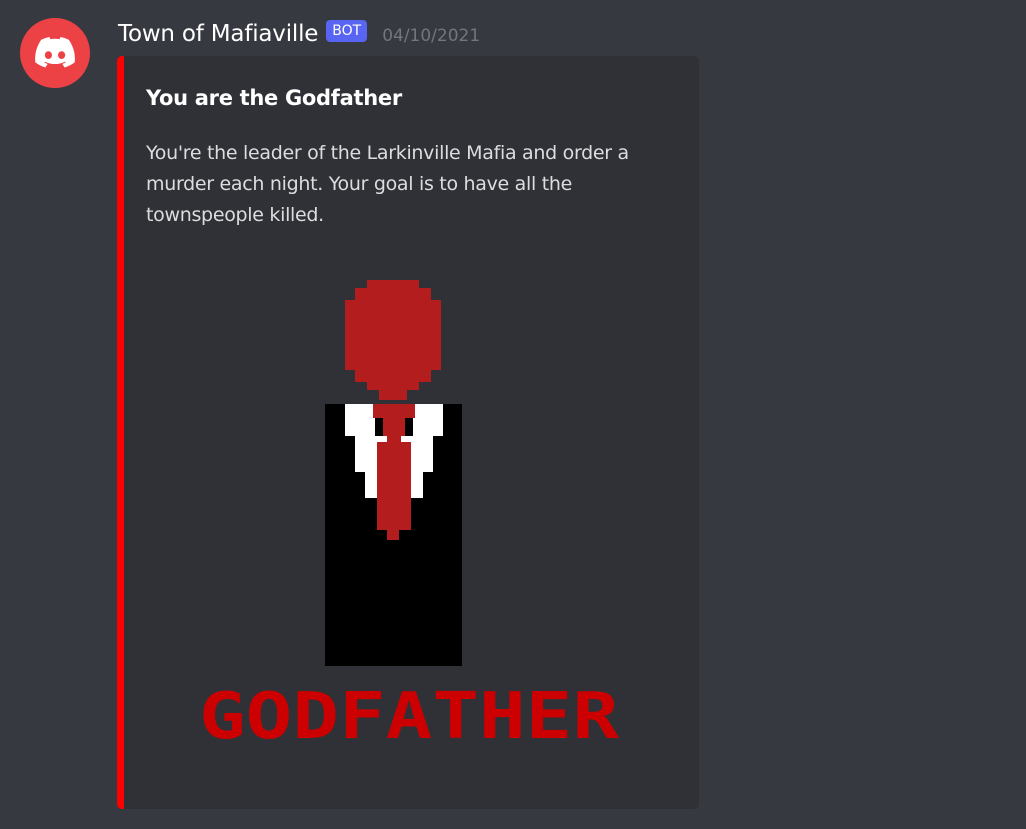  Describe the element at coordinates (274, 98) in the screenshot. I see `embed-title: You are the Godfather` at that location.